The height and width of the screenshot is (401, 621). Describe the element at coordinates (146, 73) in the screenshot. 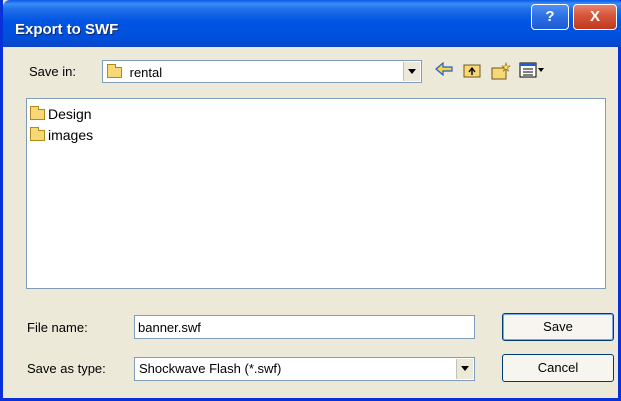

I see `save-in-value: rental` at that location.